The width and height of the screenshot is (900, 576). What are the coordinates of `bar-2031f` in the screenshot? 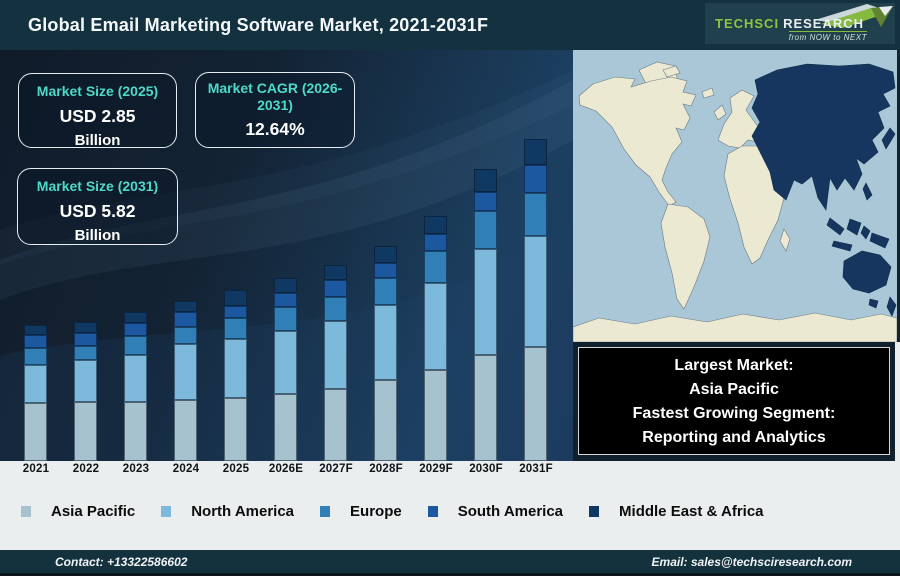 It's located at (535, 299).